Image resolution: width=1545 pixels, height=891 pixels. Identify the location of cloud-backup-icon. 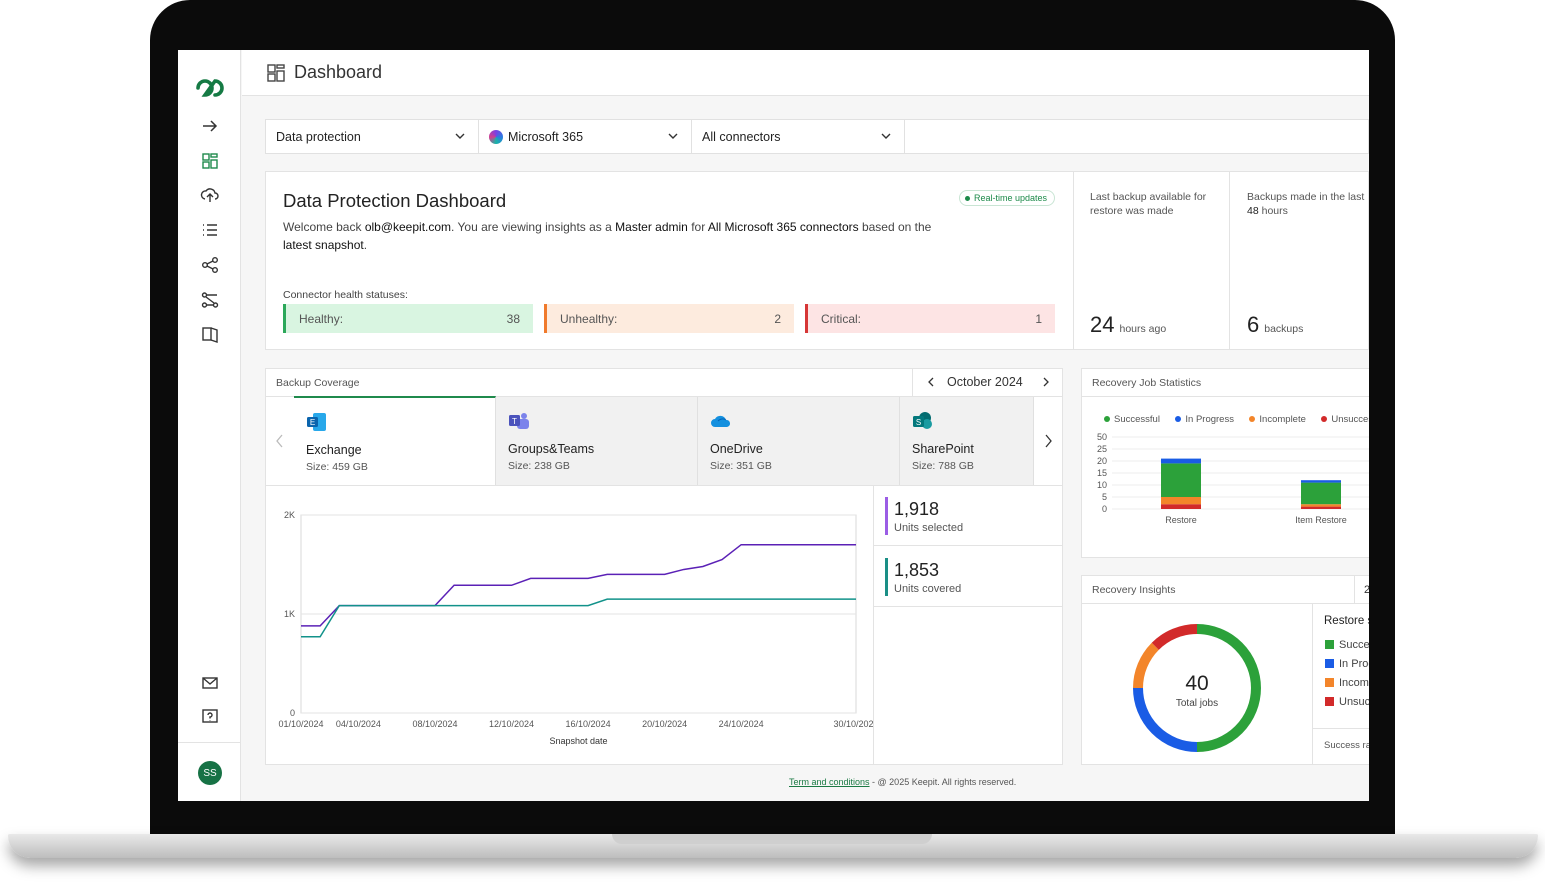
(210, 195).